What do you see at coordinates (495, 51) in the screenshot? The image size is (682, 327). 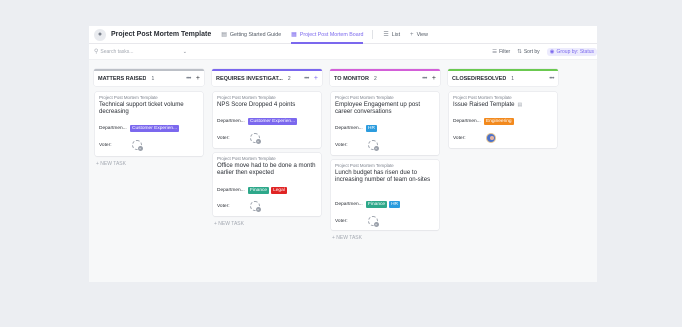 I see `filter-icon: ☰` at bounding box center [495, 51].